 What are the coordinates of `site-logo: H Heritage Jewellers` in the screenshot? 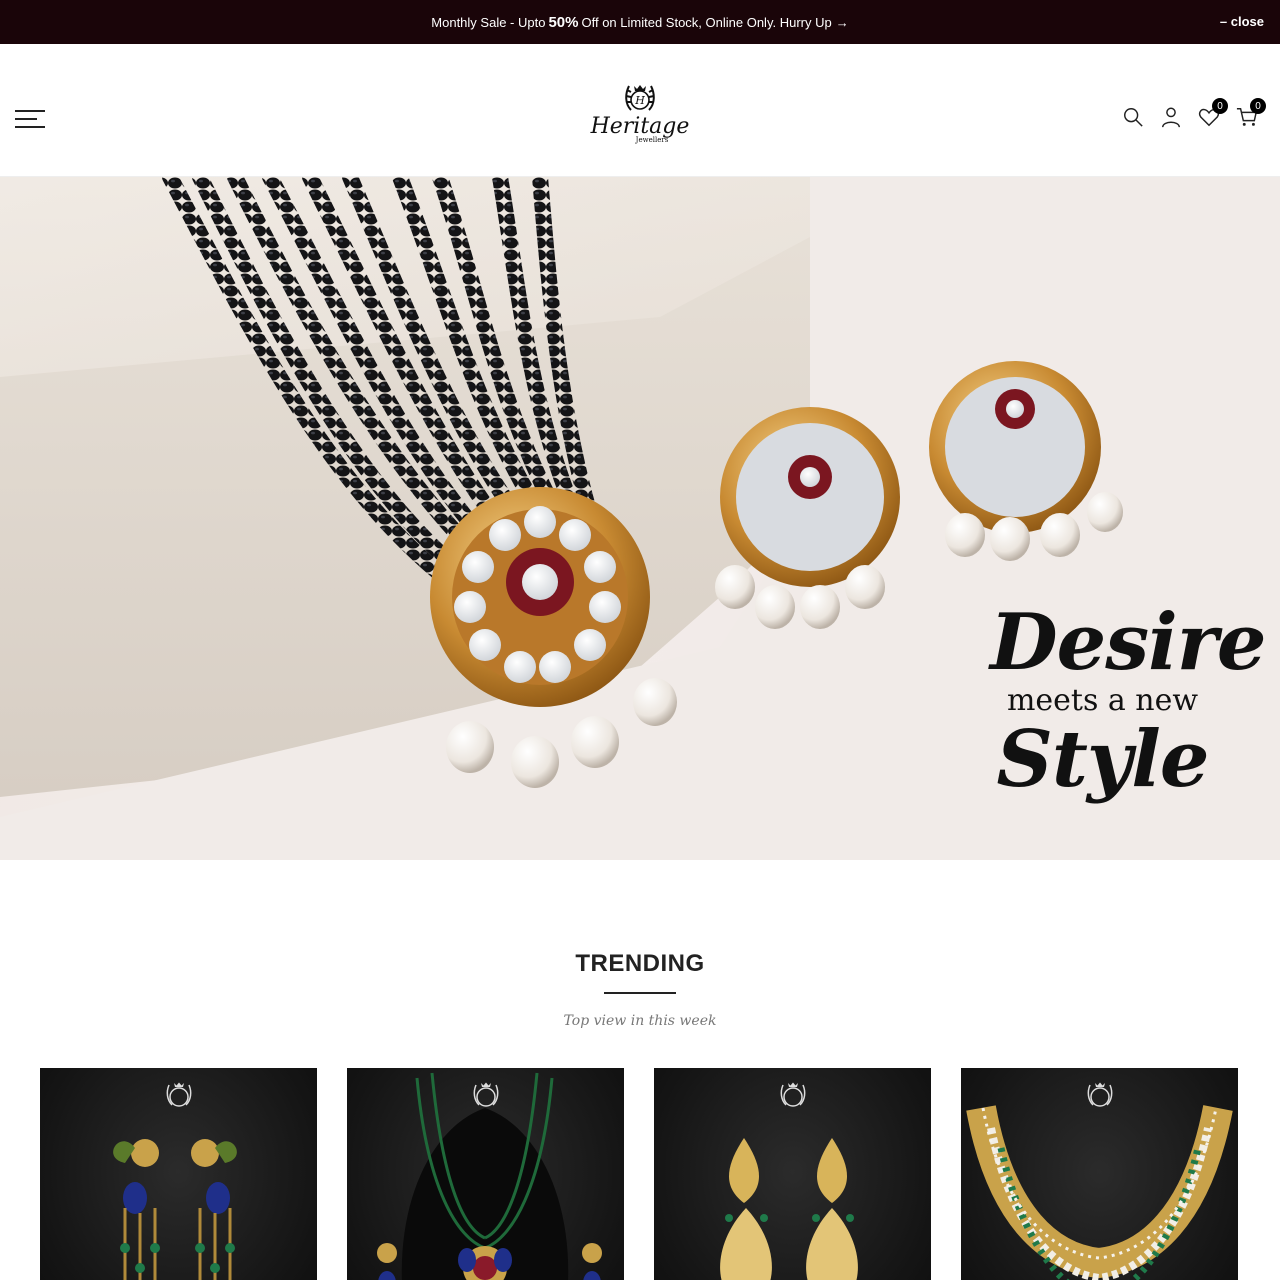 It's located at (640, 120).